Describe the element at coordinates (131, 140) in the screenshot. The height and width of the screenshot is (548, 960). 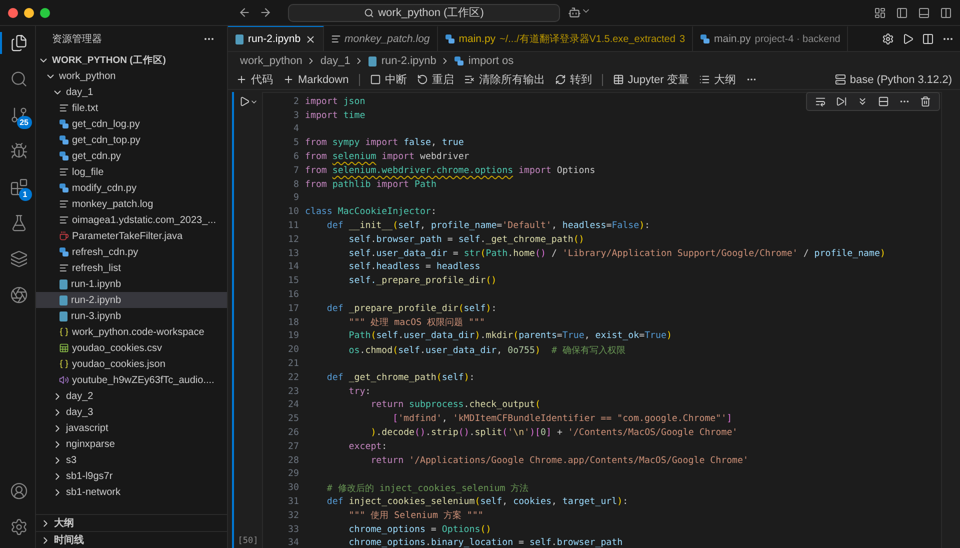
I see `file-item: get_cdn_top.py` at that location.